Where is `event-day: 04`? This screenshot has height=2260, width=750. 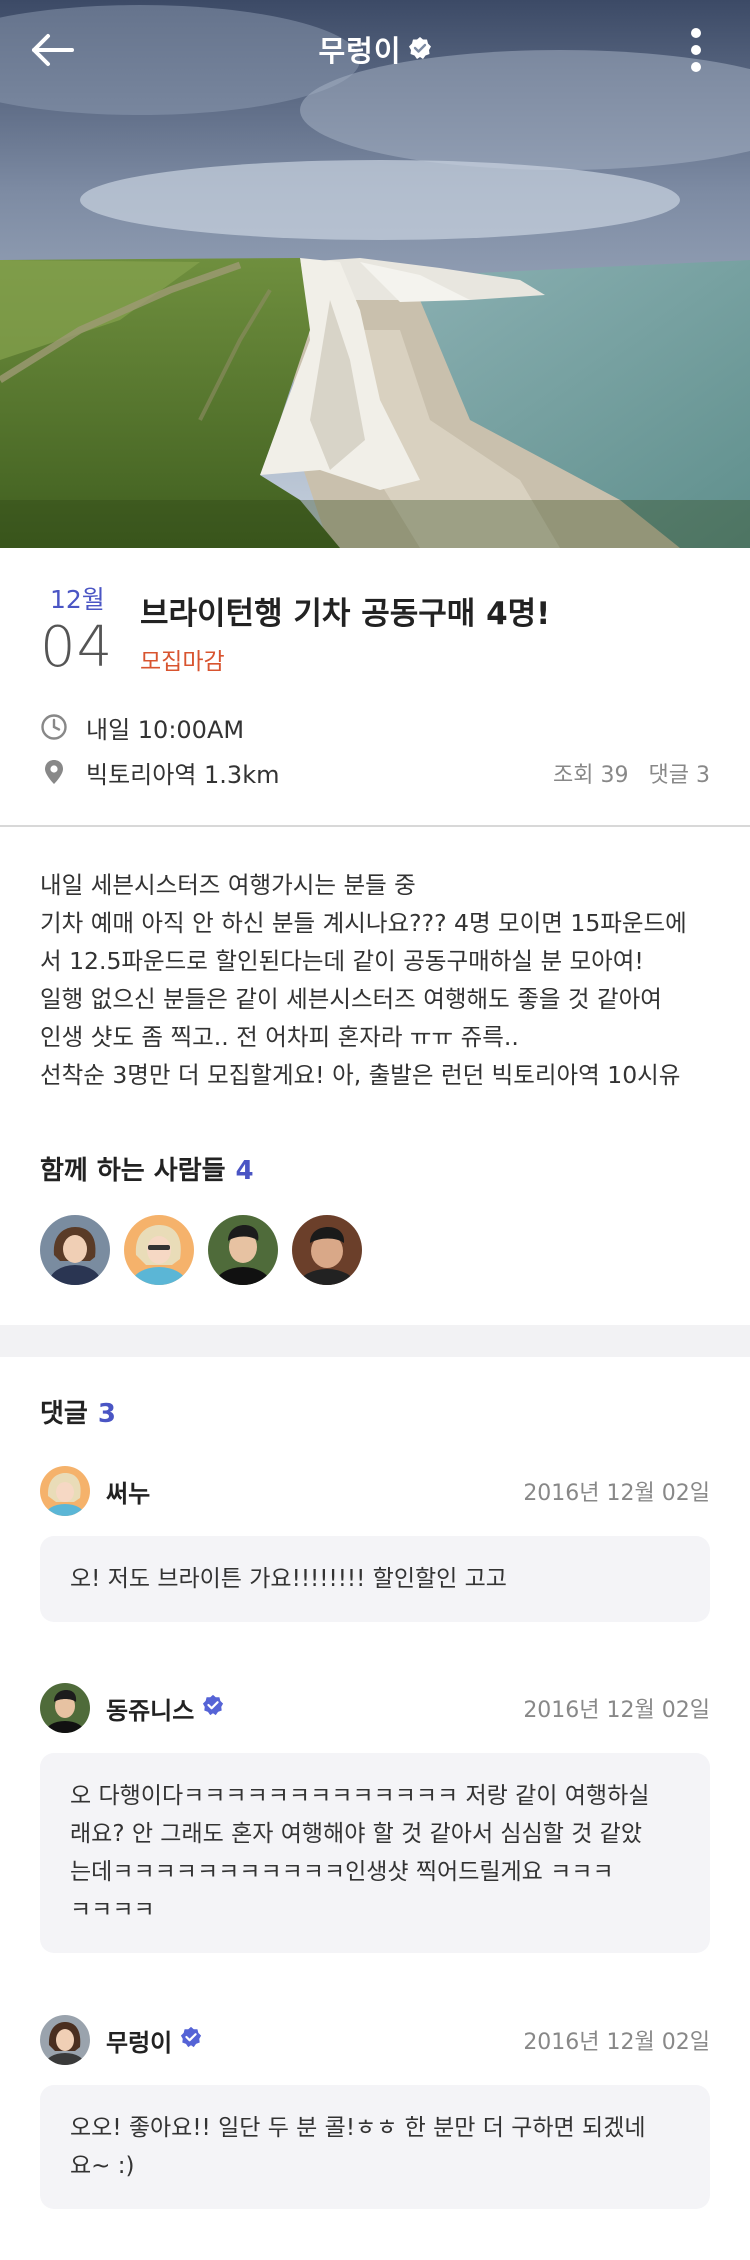
event-day: 04 is located at coordinates (77, 647).